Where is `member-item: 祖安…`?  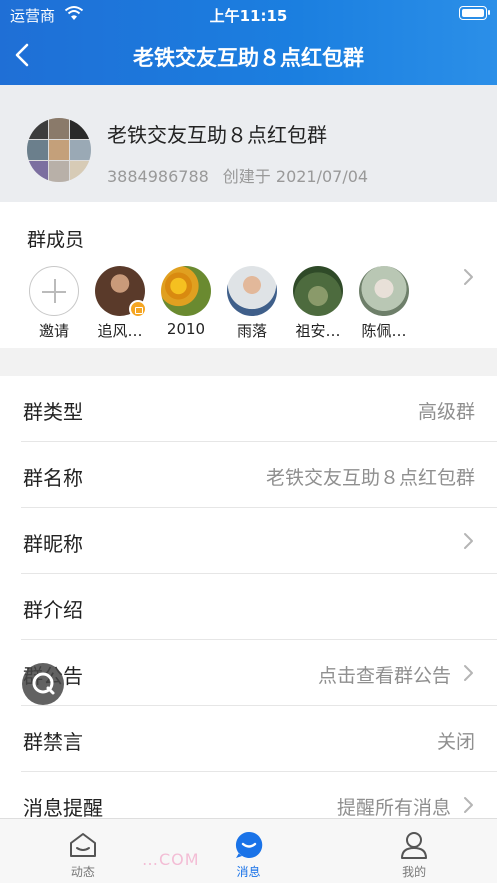 member-item: 祖安… is located at coordinates (318, 303).